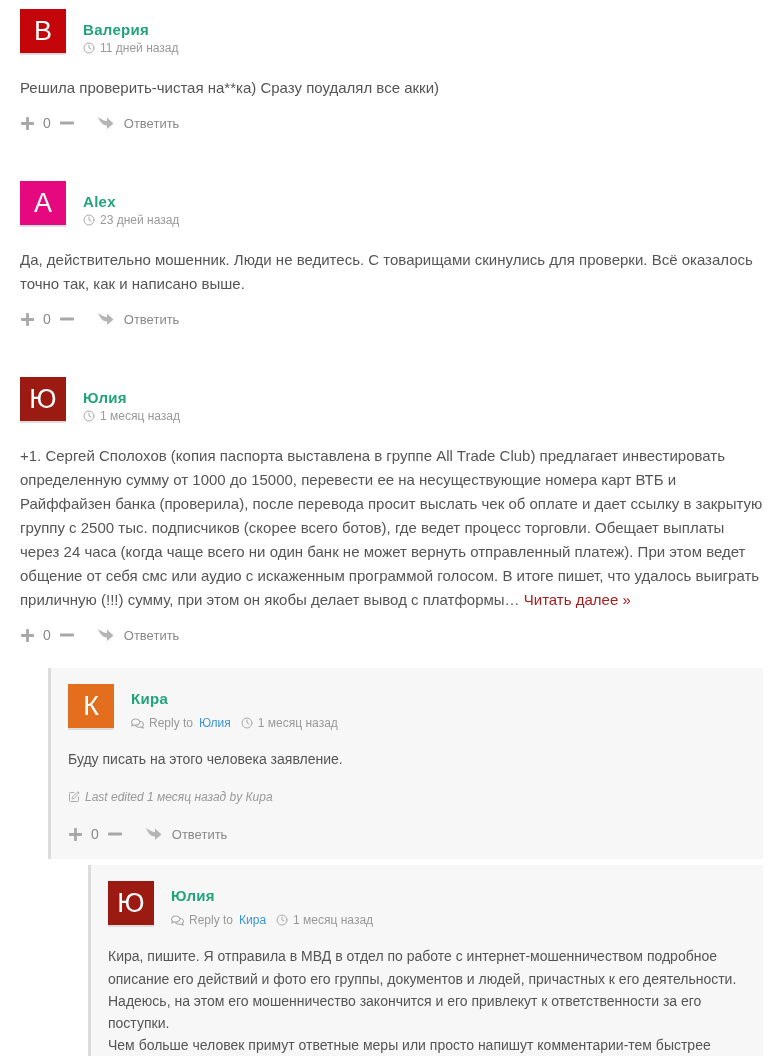 The image size is (783, 1056). What do you see at coordinates (423, 990) in the screenshot?
I see `comment-text: Кира, пишите. Я отправила в МВД в отдел по работе с интернет-мошенничеством подробное описание его действий и фото его группы, документов и людей, причастных к его деятельности. Надеюсь, на этом его мошенничество закончится и его привлекут к ответственности за его поступки.` at bounding box center [423, 990].